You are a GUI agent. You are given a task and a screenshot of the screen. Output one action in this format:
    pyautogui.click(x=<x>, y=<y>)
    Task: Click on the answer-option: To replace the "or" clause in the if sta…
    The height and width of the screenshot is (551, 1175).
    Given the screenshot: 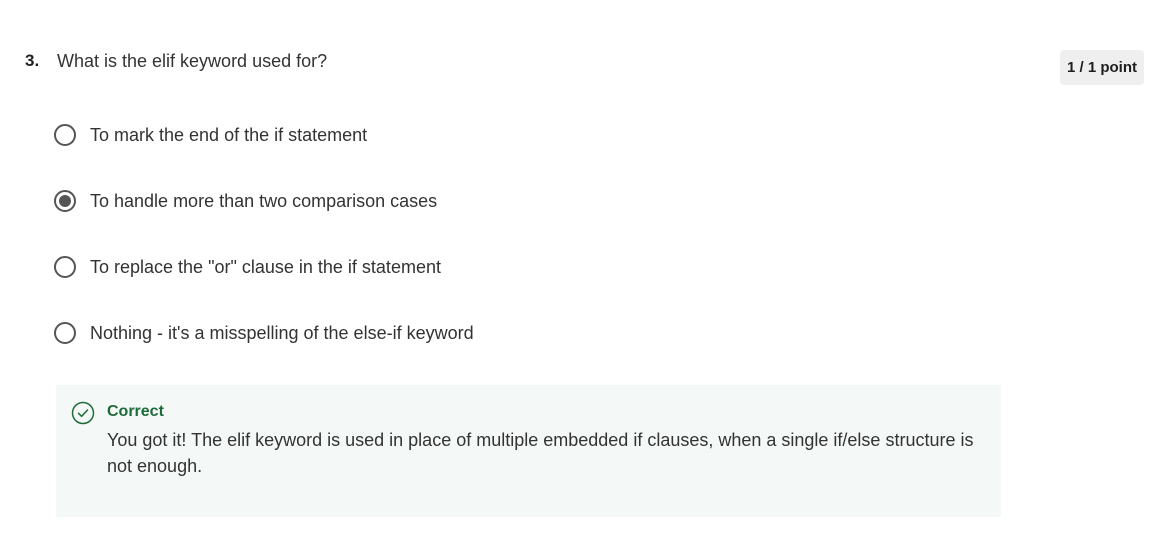 What is the action you would take?
    pyautogui.click(x=264, y=267)
    